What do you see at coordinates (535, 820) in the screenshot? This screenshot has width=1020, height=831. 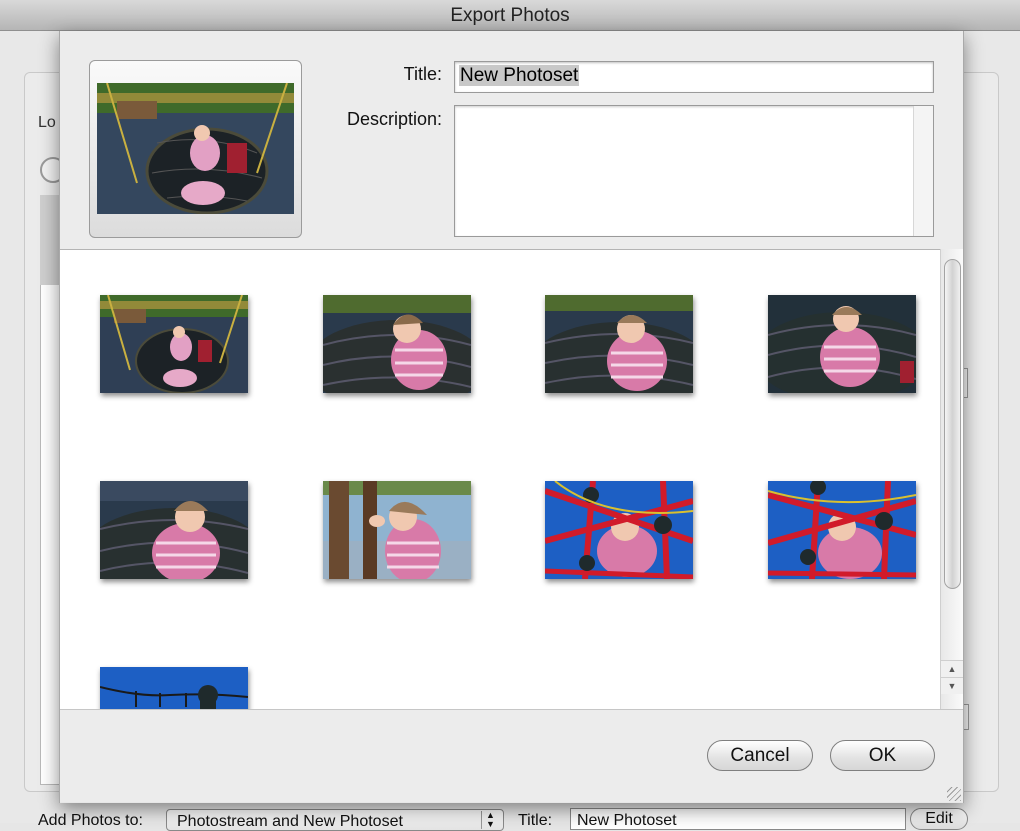 I see `background-title-label: Title:` at bounding box center [535, 820].